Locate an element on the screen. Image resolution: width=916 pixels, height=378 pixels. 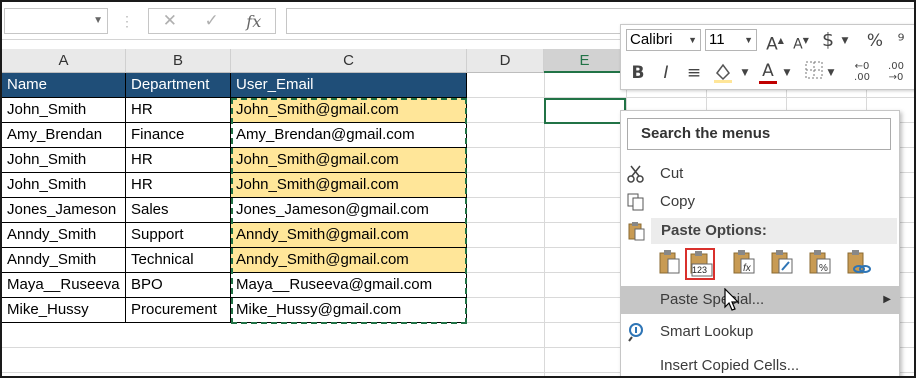
cell-name: Maya__Ruseeva is located at coordinates (64, 285).